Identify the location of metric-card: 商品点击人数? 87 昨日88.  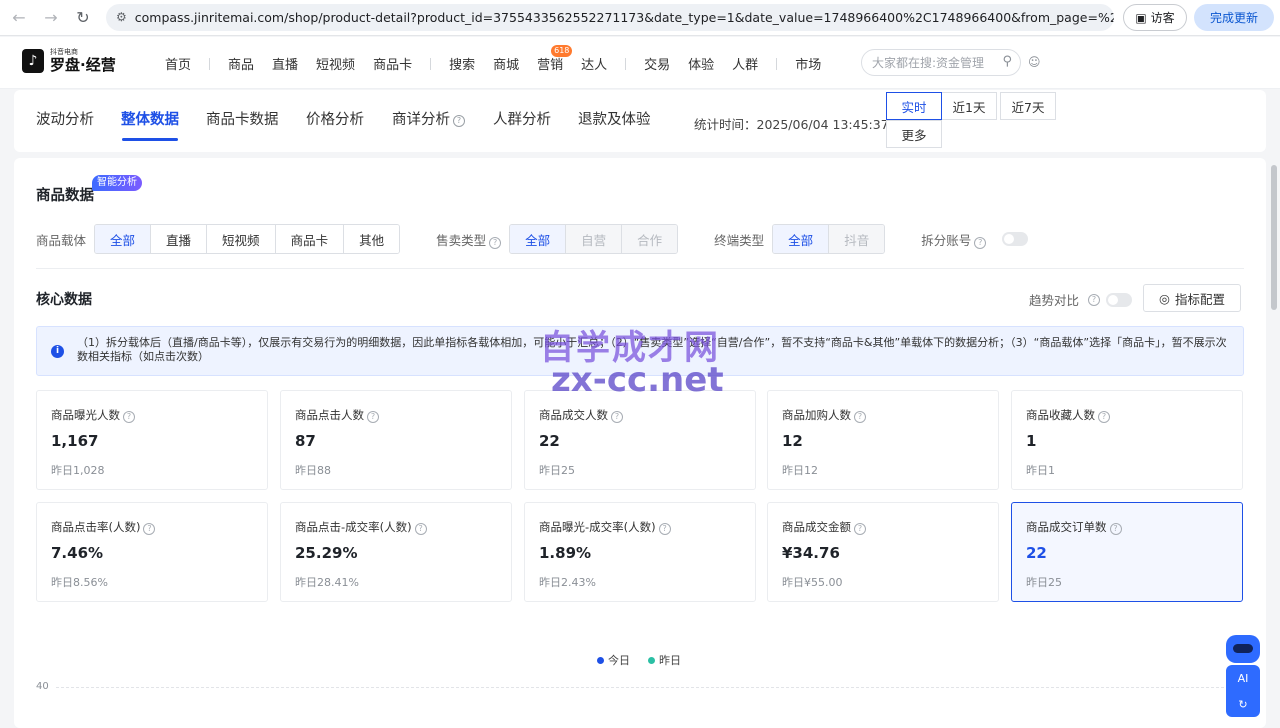
(396, 440).